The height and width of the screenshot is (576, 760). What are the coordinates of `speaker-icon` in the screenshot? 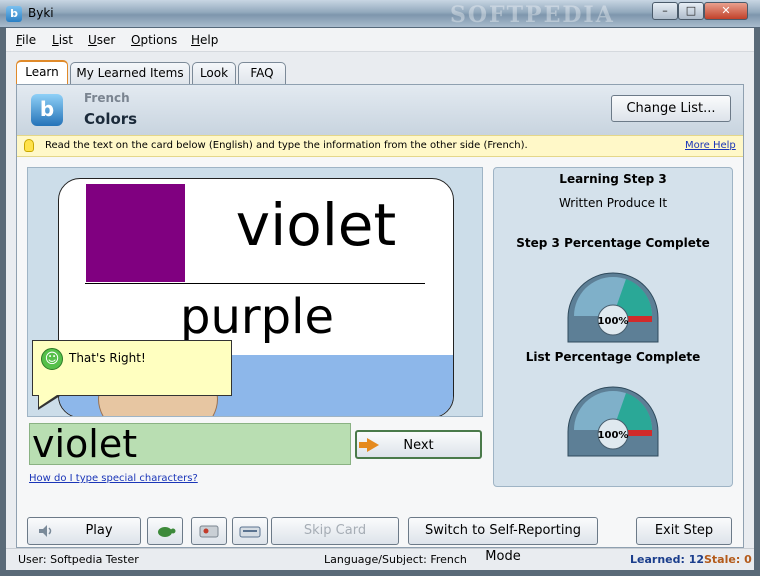 It's located at (45, 531).